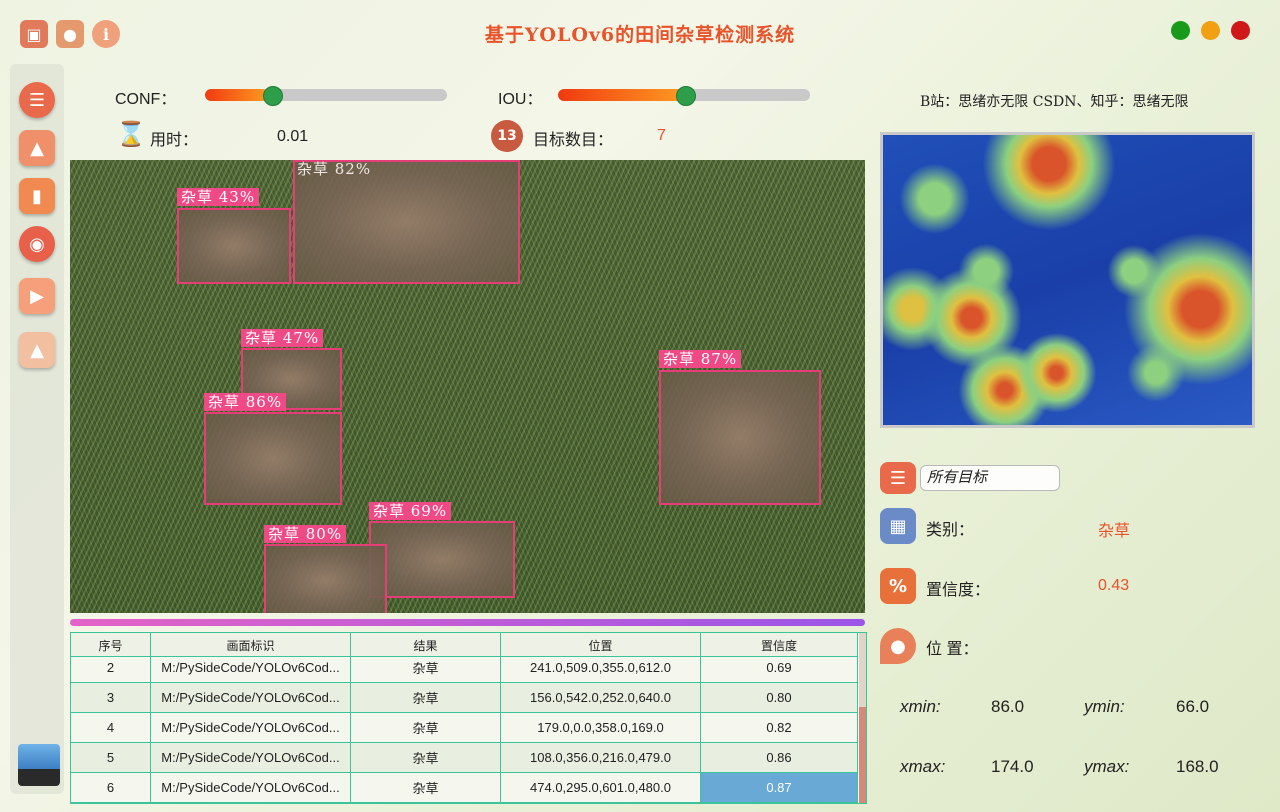  I want to click on target-count-icon: 13, so click(507, 136).